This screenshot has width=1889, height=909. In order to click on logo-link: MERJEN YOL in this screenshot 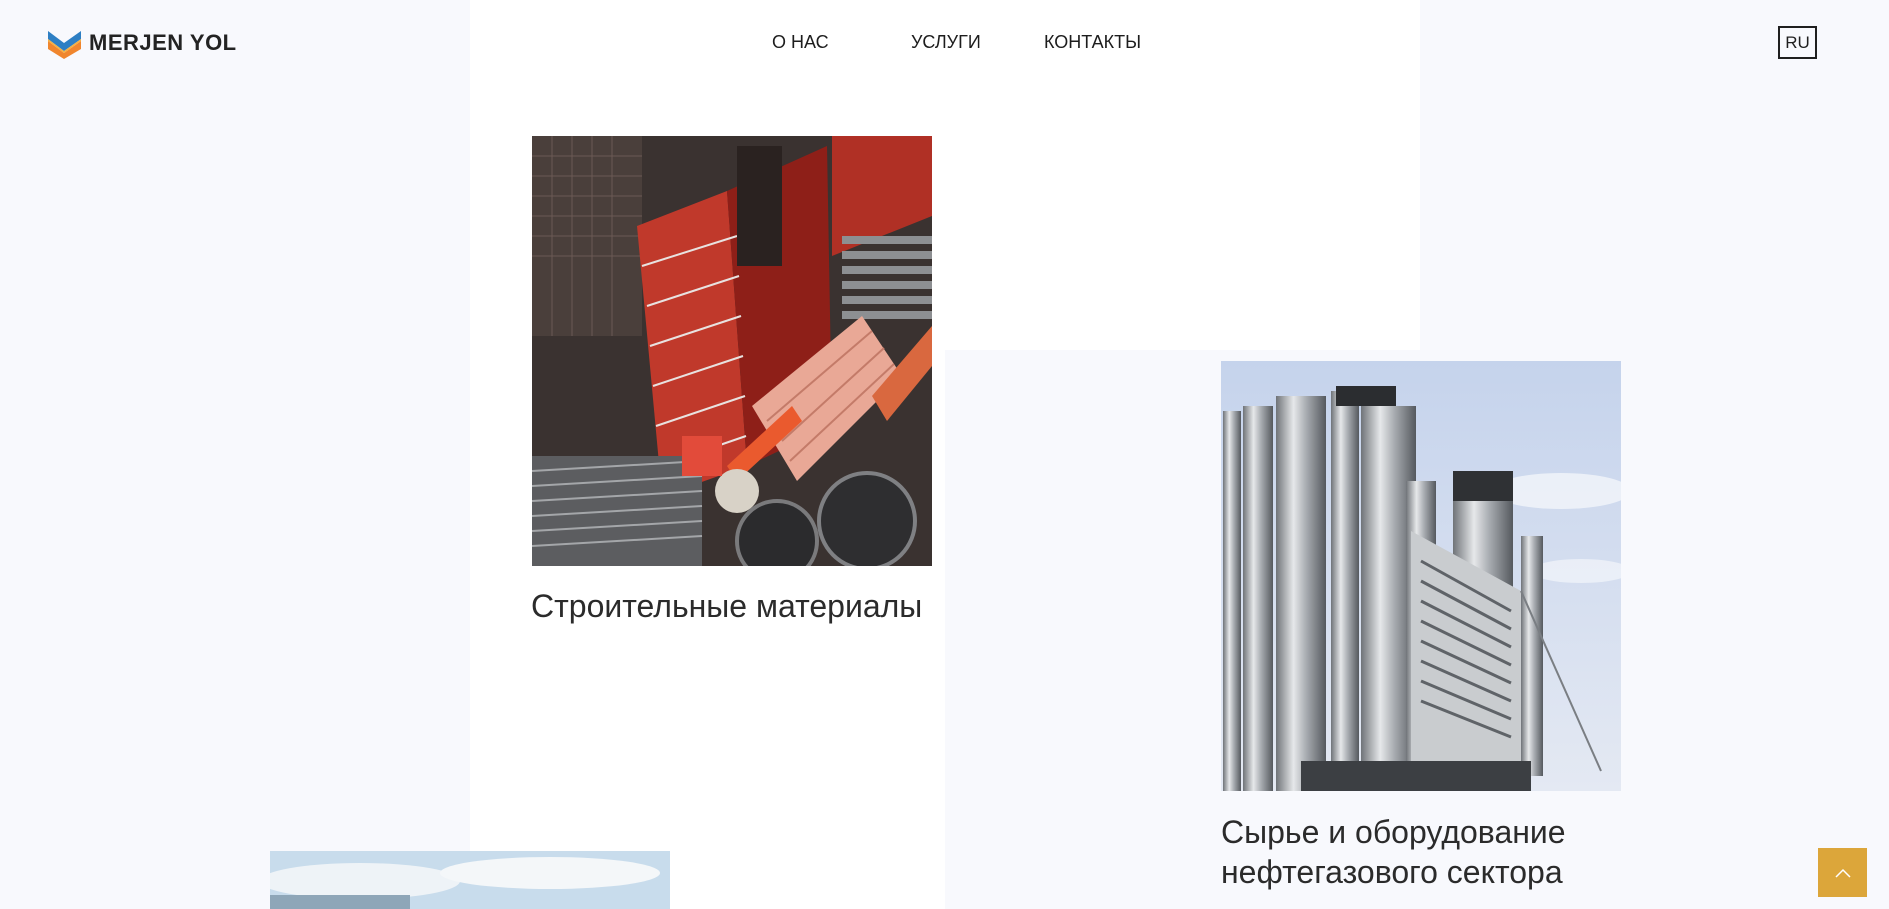, I will do `click(142, 43)`.